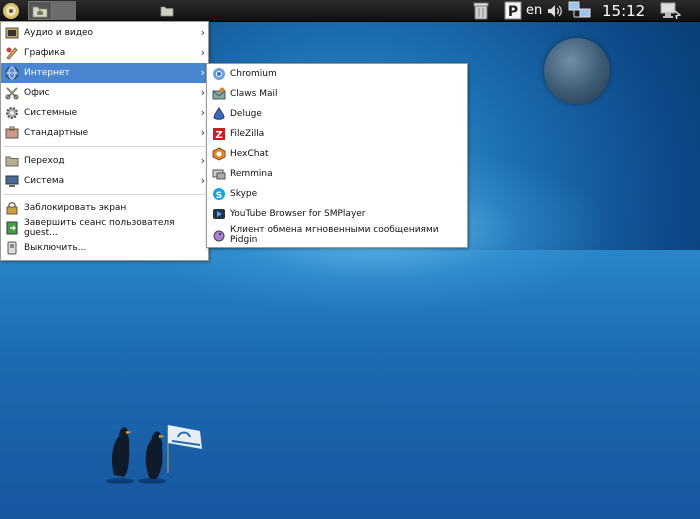 The height and width of the screenshot is (519, 700). Describe the element at coordinates (104, 73) in the screenshot. I see `menu-item-internet: Интернет ›` at that location.